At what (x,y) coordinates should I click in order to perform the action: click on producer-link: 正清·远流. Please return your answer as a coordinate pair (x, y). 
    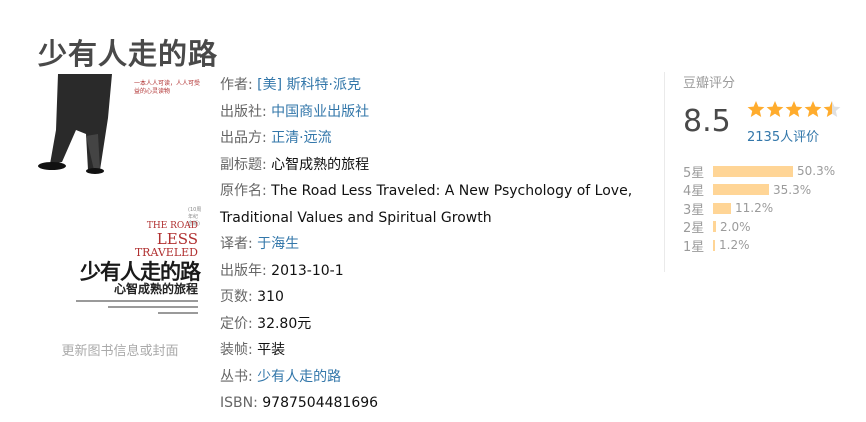
    Looking at the image, I should click on (301, 138).